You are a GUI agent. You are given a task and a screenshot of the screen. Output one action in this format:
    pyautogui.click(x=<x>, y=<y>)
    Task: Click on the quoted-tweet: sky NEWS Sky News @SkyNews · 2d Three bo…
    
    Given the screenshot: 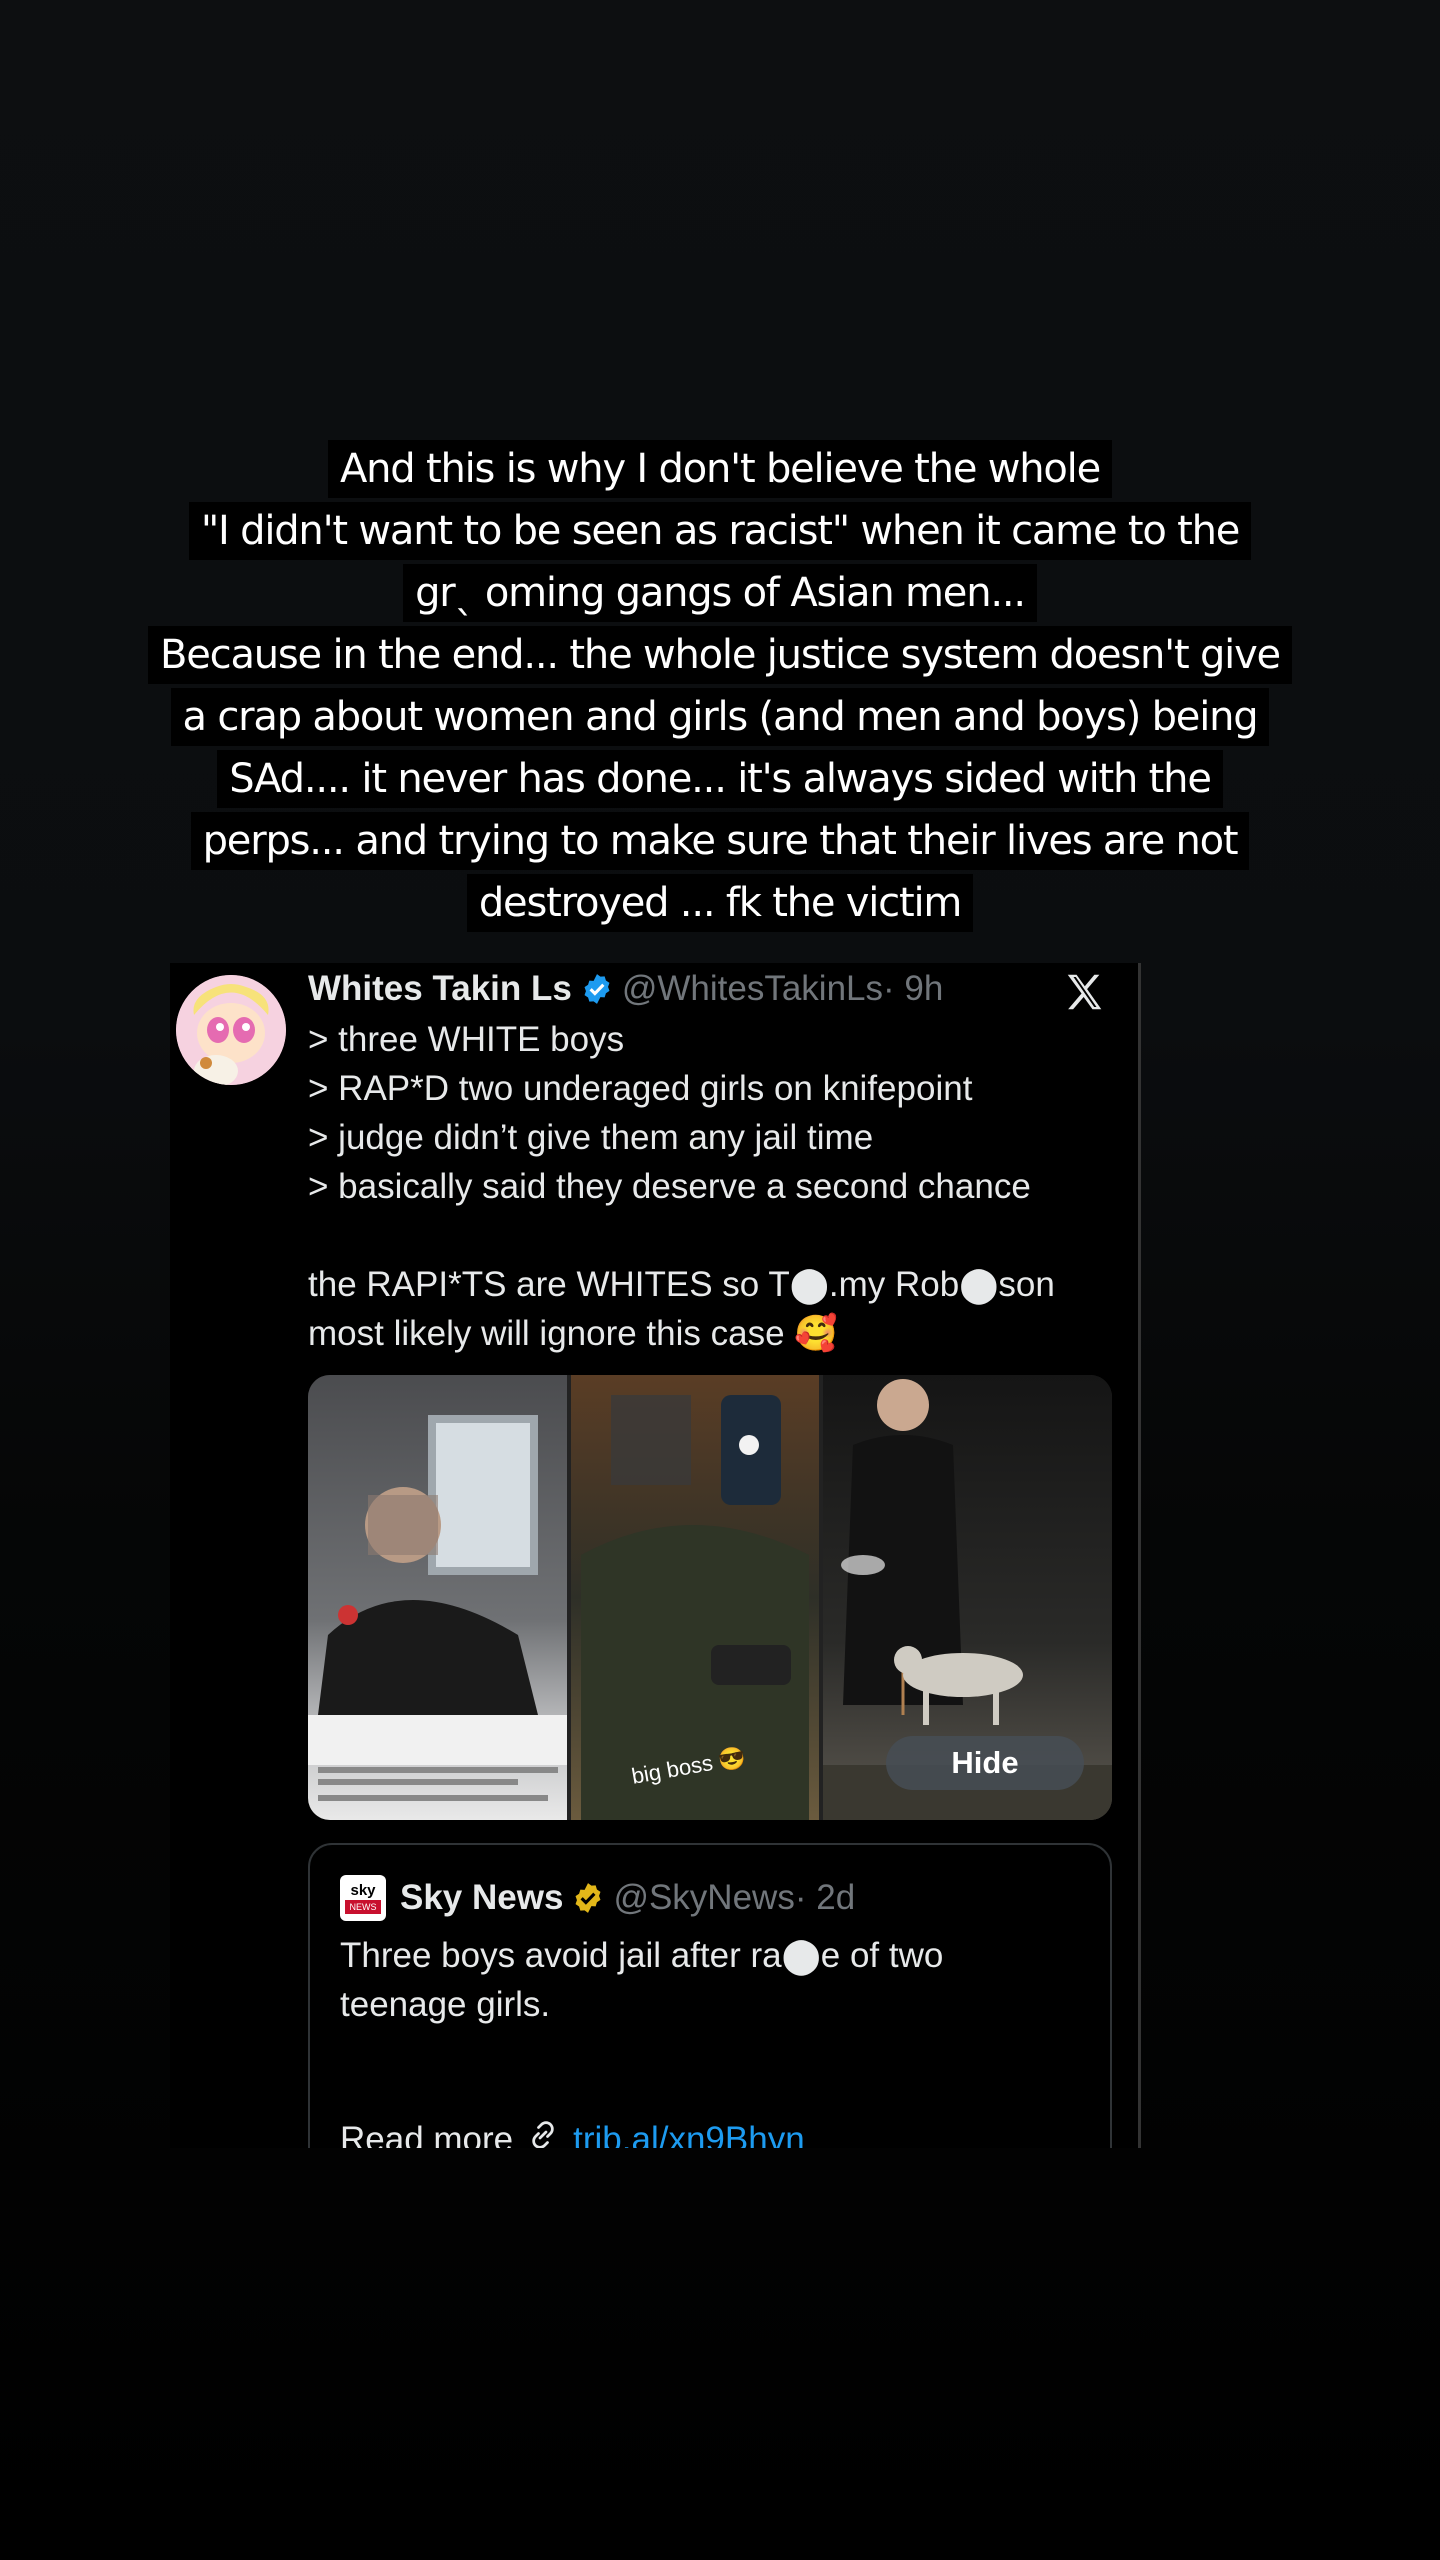 What is the action you would take?
    pyautogui.click(x=710, y=1995)
    